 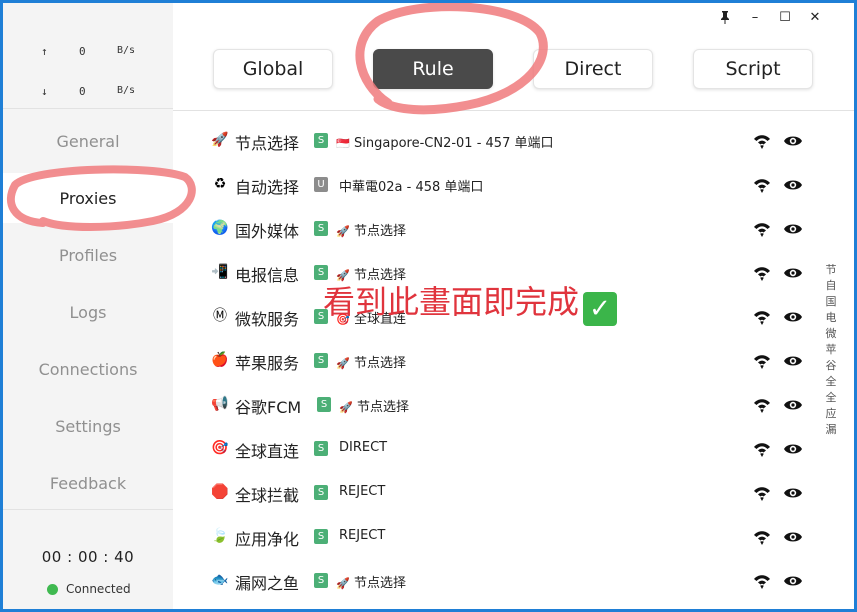 I want to click on selected-proxy-label: REJECT, so click(x=362, y=535).